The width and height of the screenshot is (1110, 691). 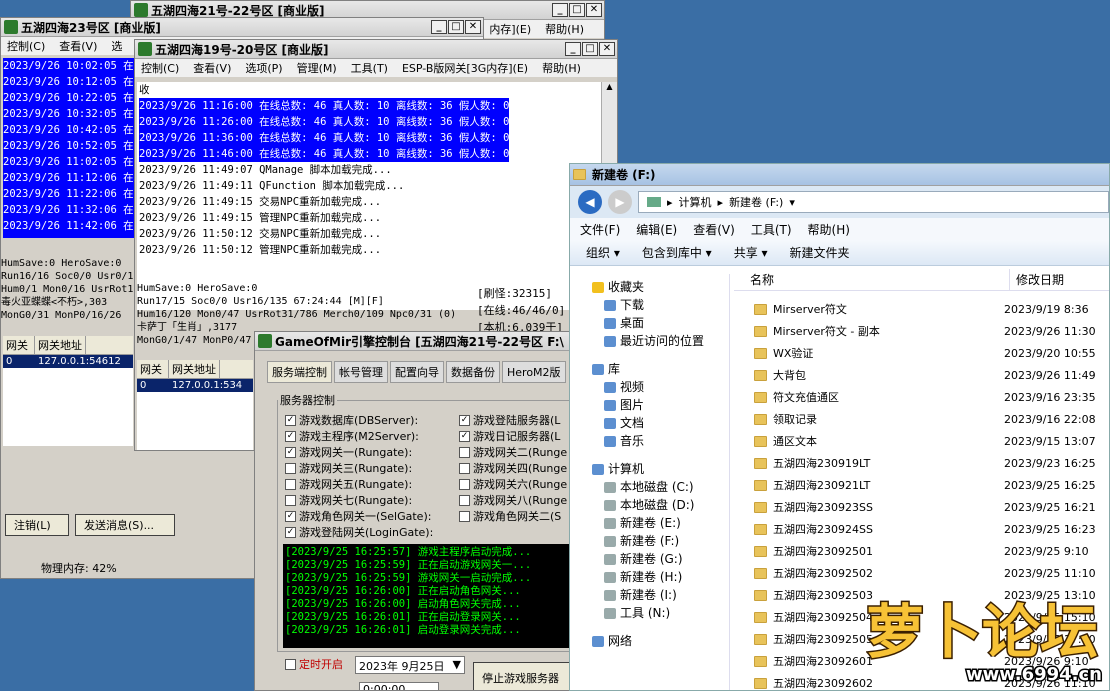 I want to click on service-checkbox: 游戏角色网关二(S, so click(x=513, y=516).